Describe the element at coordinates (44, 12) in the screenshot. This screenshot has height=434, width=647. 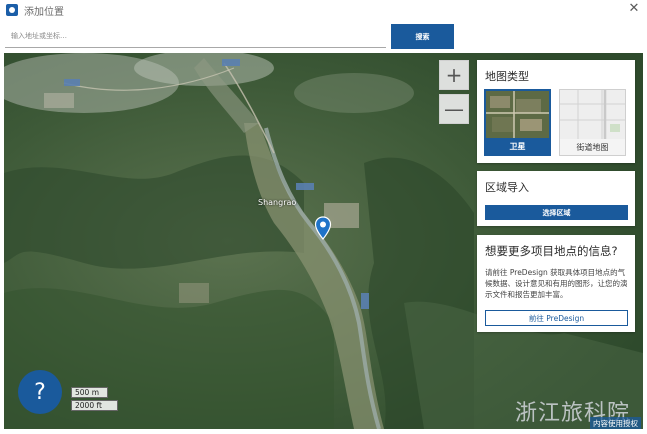
I see `window-title: 添加位置` at that location.